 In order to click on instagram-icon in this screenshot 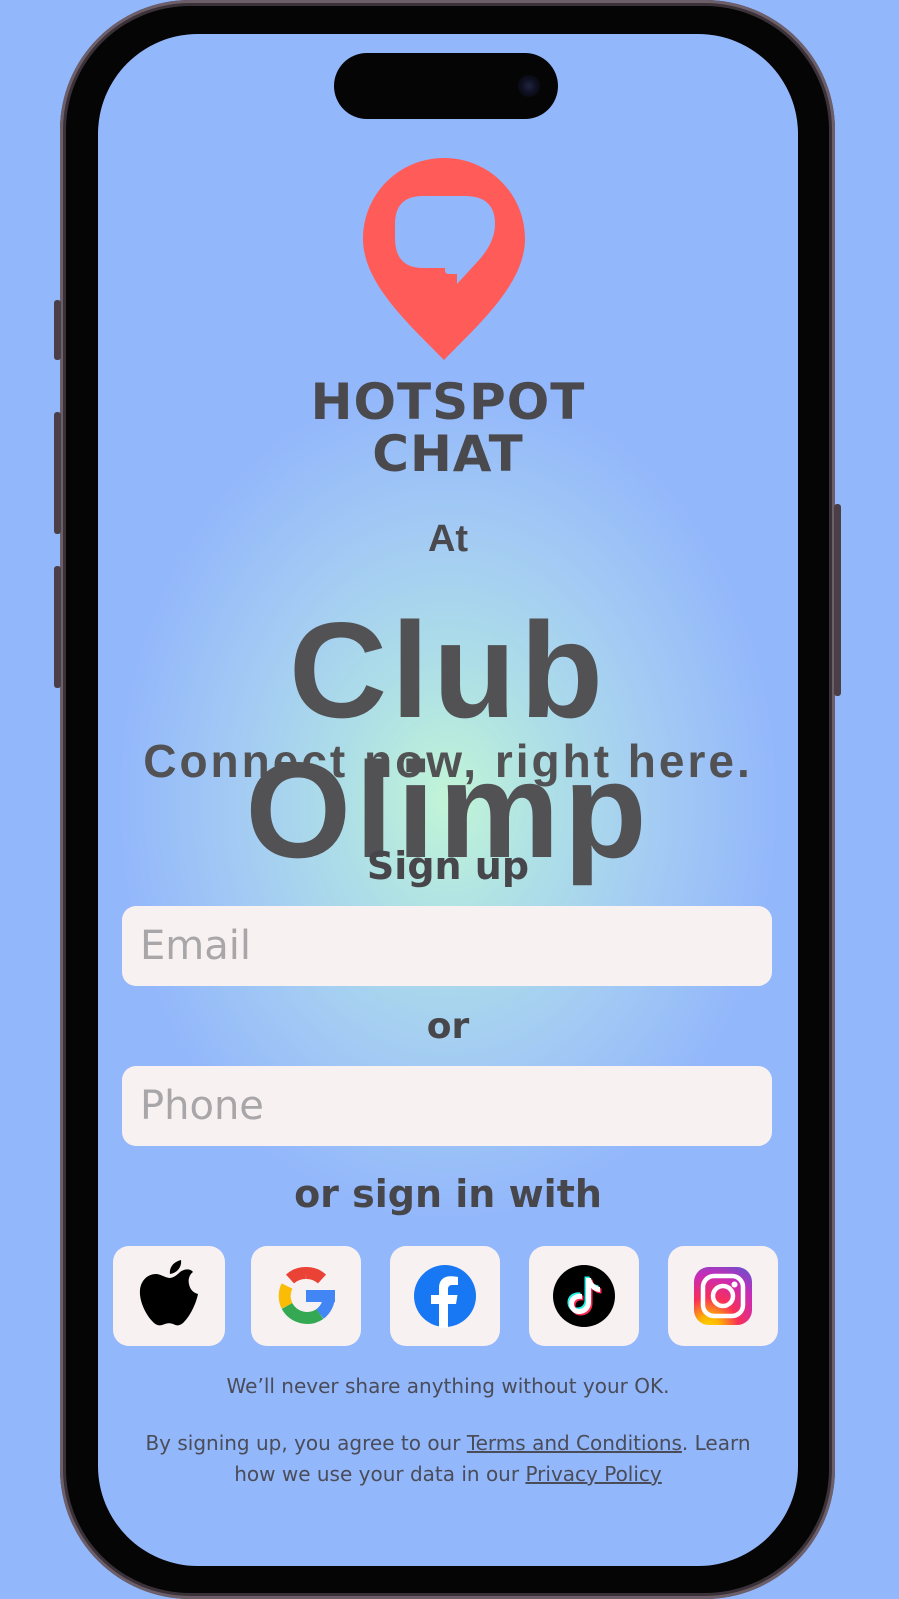, I will do `click(723, 1296)`.